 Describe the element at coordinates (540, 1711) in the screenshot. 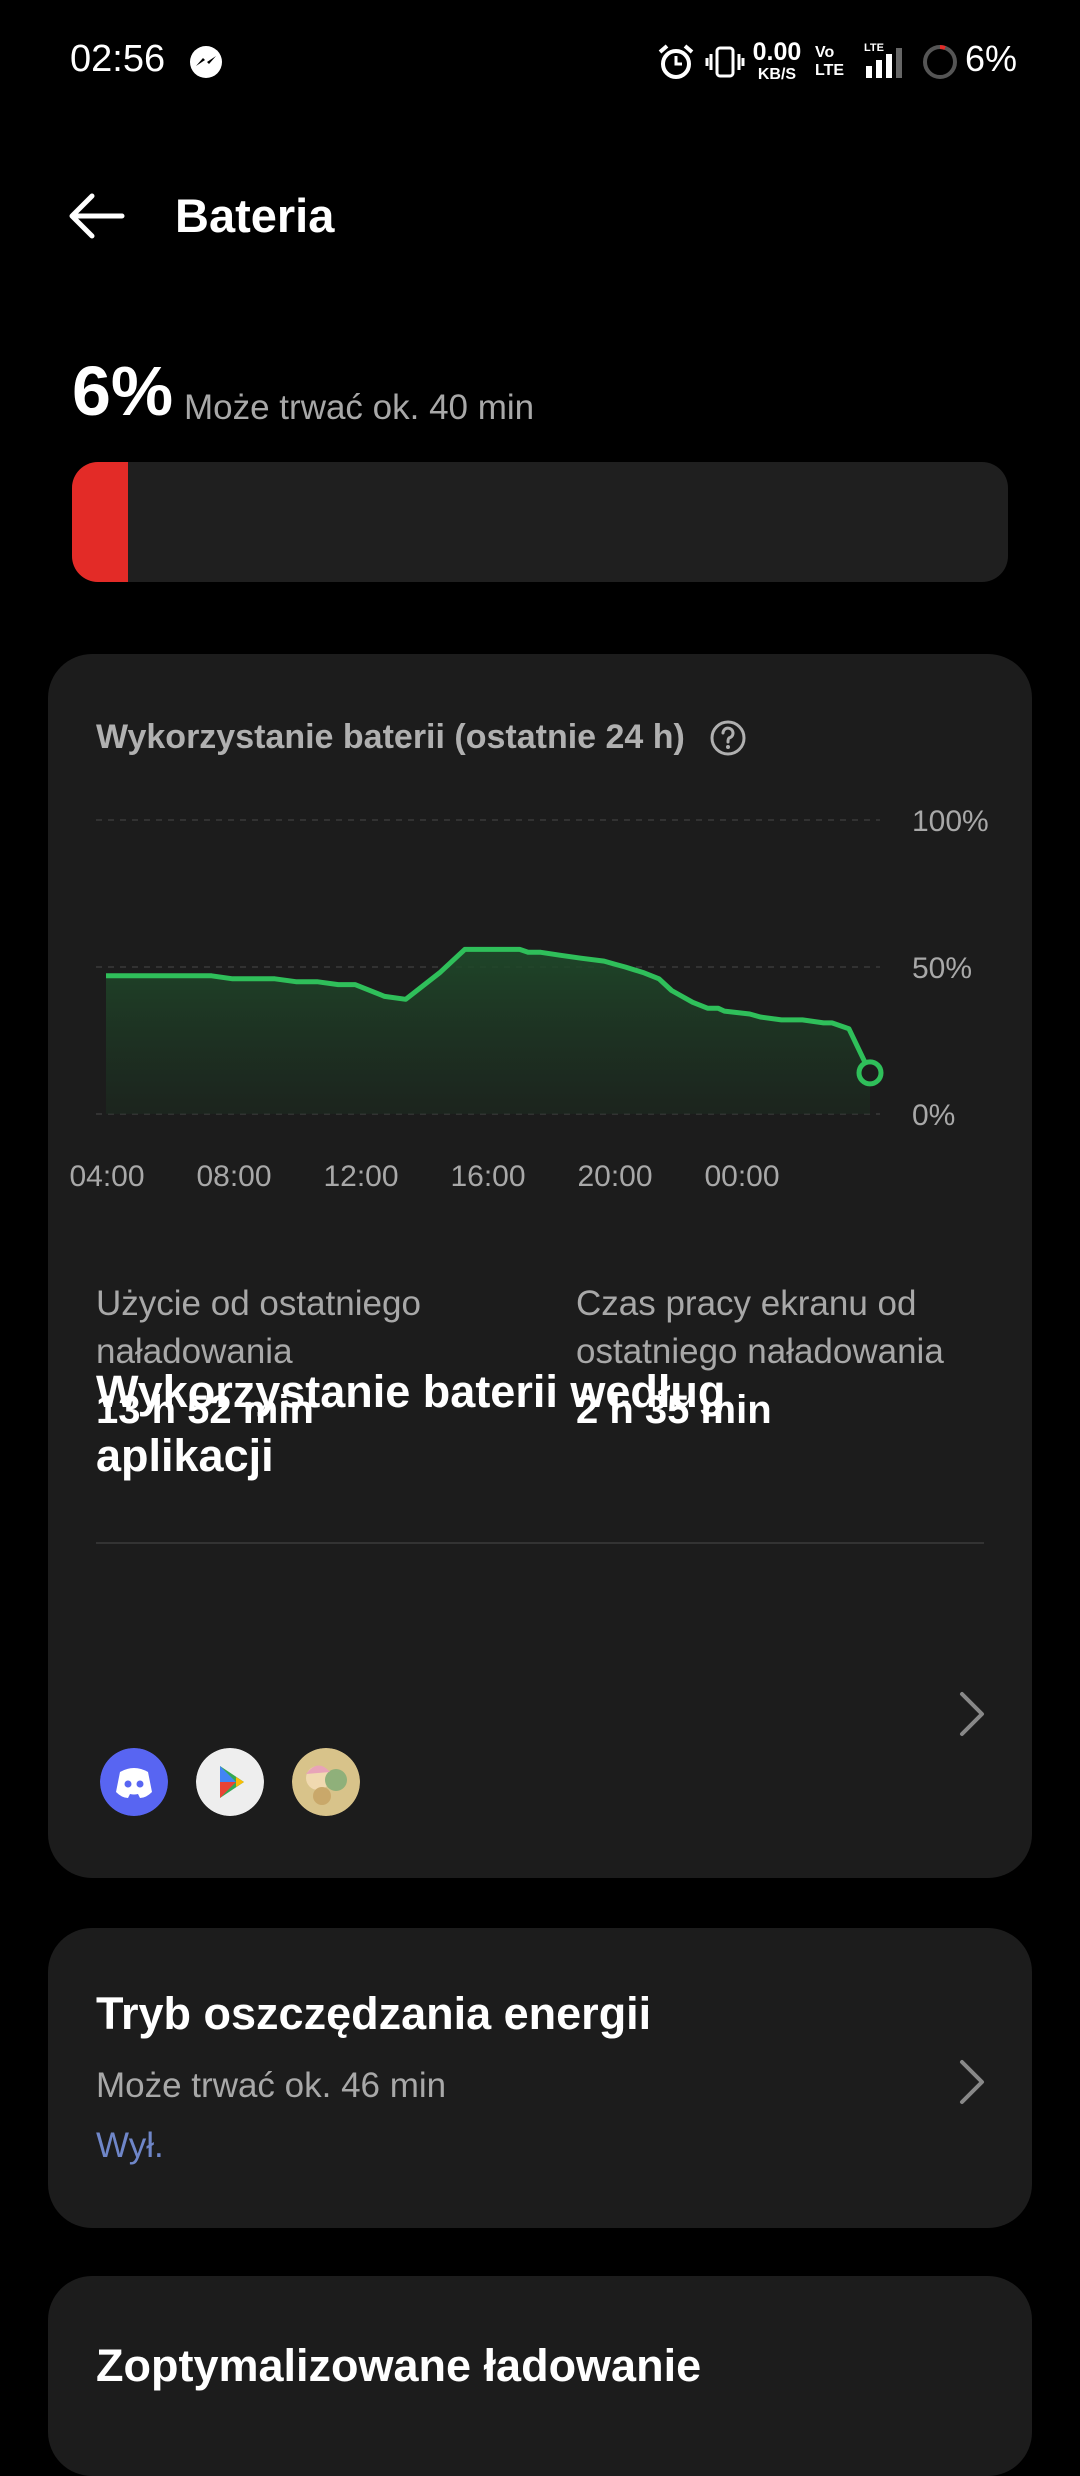

I see `app-usage-row` at that location.